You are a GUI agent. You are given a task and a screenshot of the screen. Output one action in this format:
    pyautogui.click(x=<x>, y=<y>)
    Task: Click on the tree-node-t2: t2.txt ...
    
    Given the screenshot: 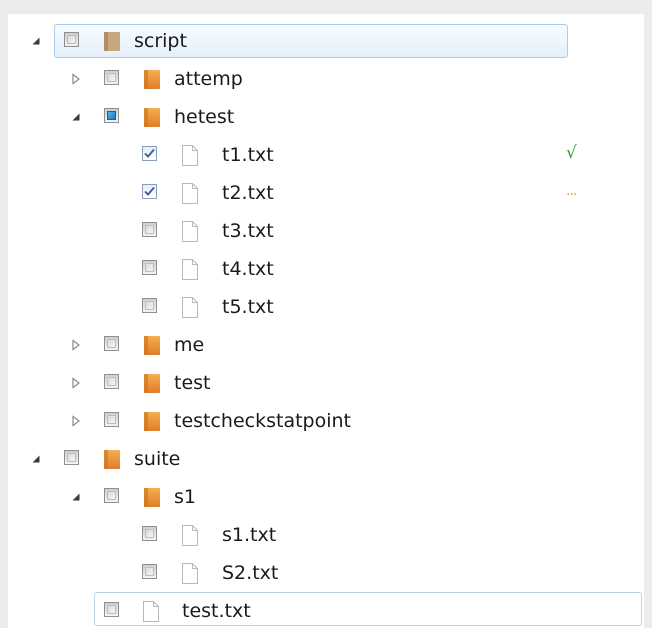 What is the action you would take?
    pyautogui.click(x=326, y=193)
    